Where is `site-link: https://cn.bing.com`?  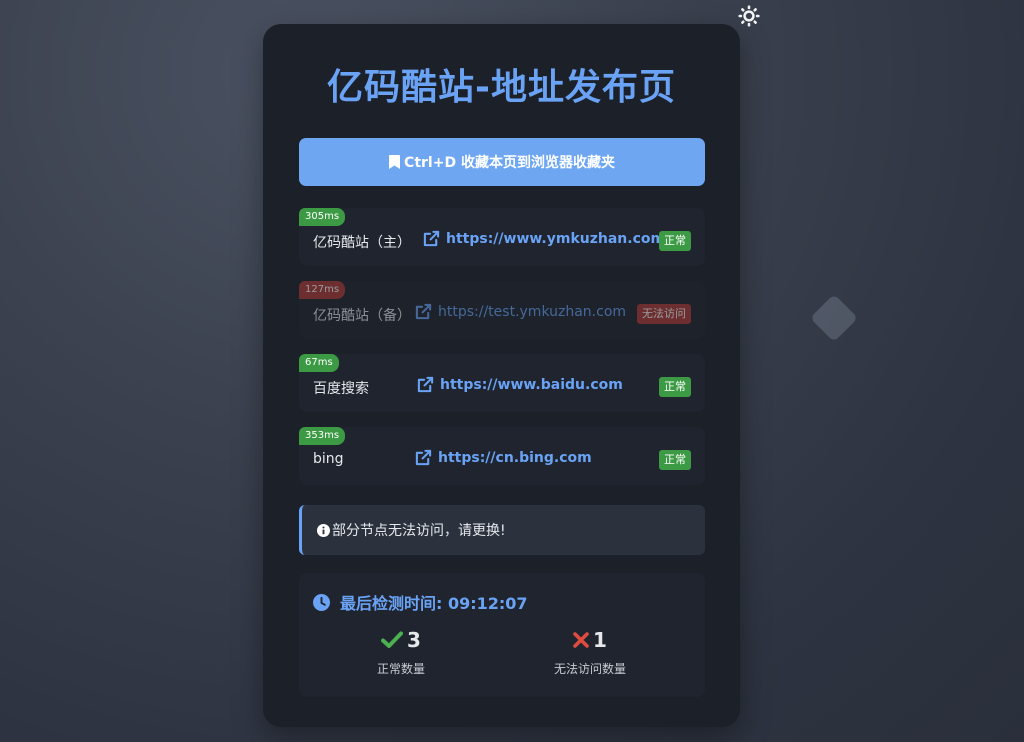 site-link: https://cn.bing.com is located at coordinates (503, 457).